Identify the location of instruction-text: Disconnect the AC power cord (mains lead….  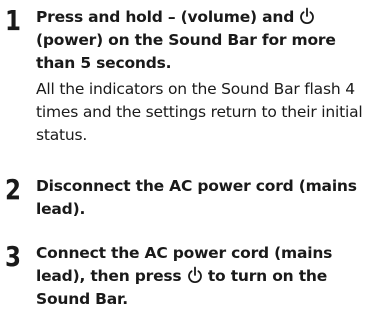
(196, 197).